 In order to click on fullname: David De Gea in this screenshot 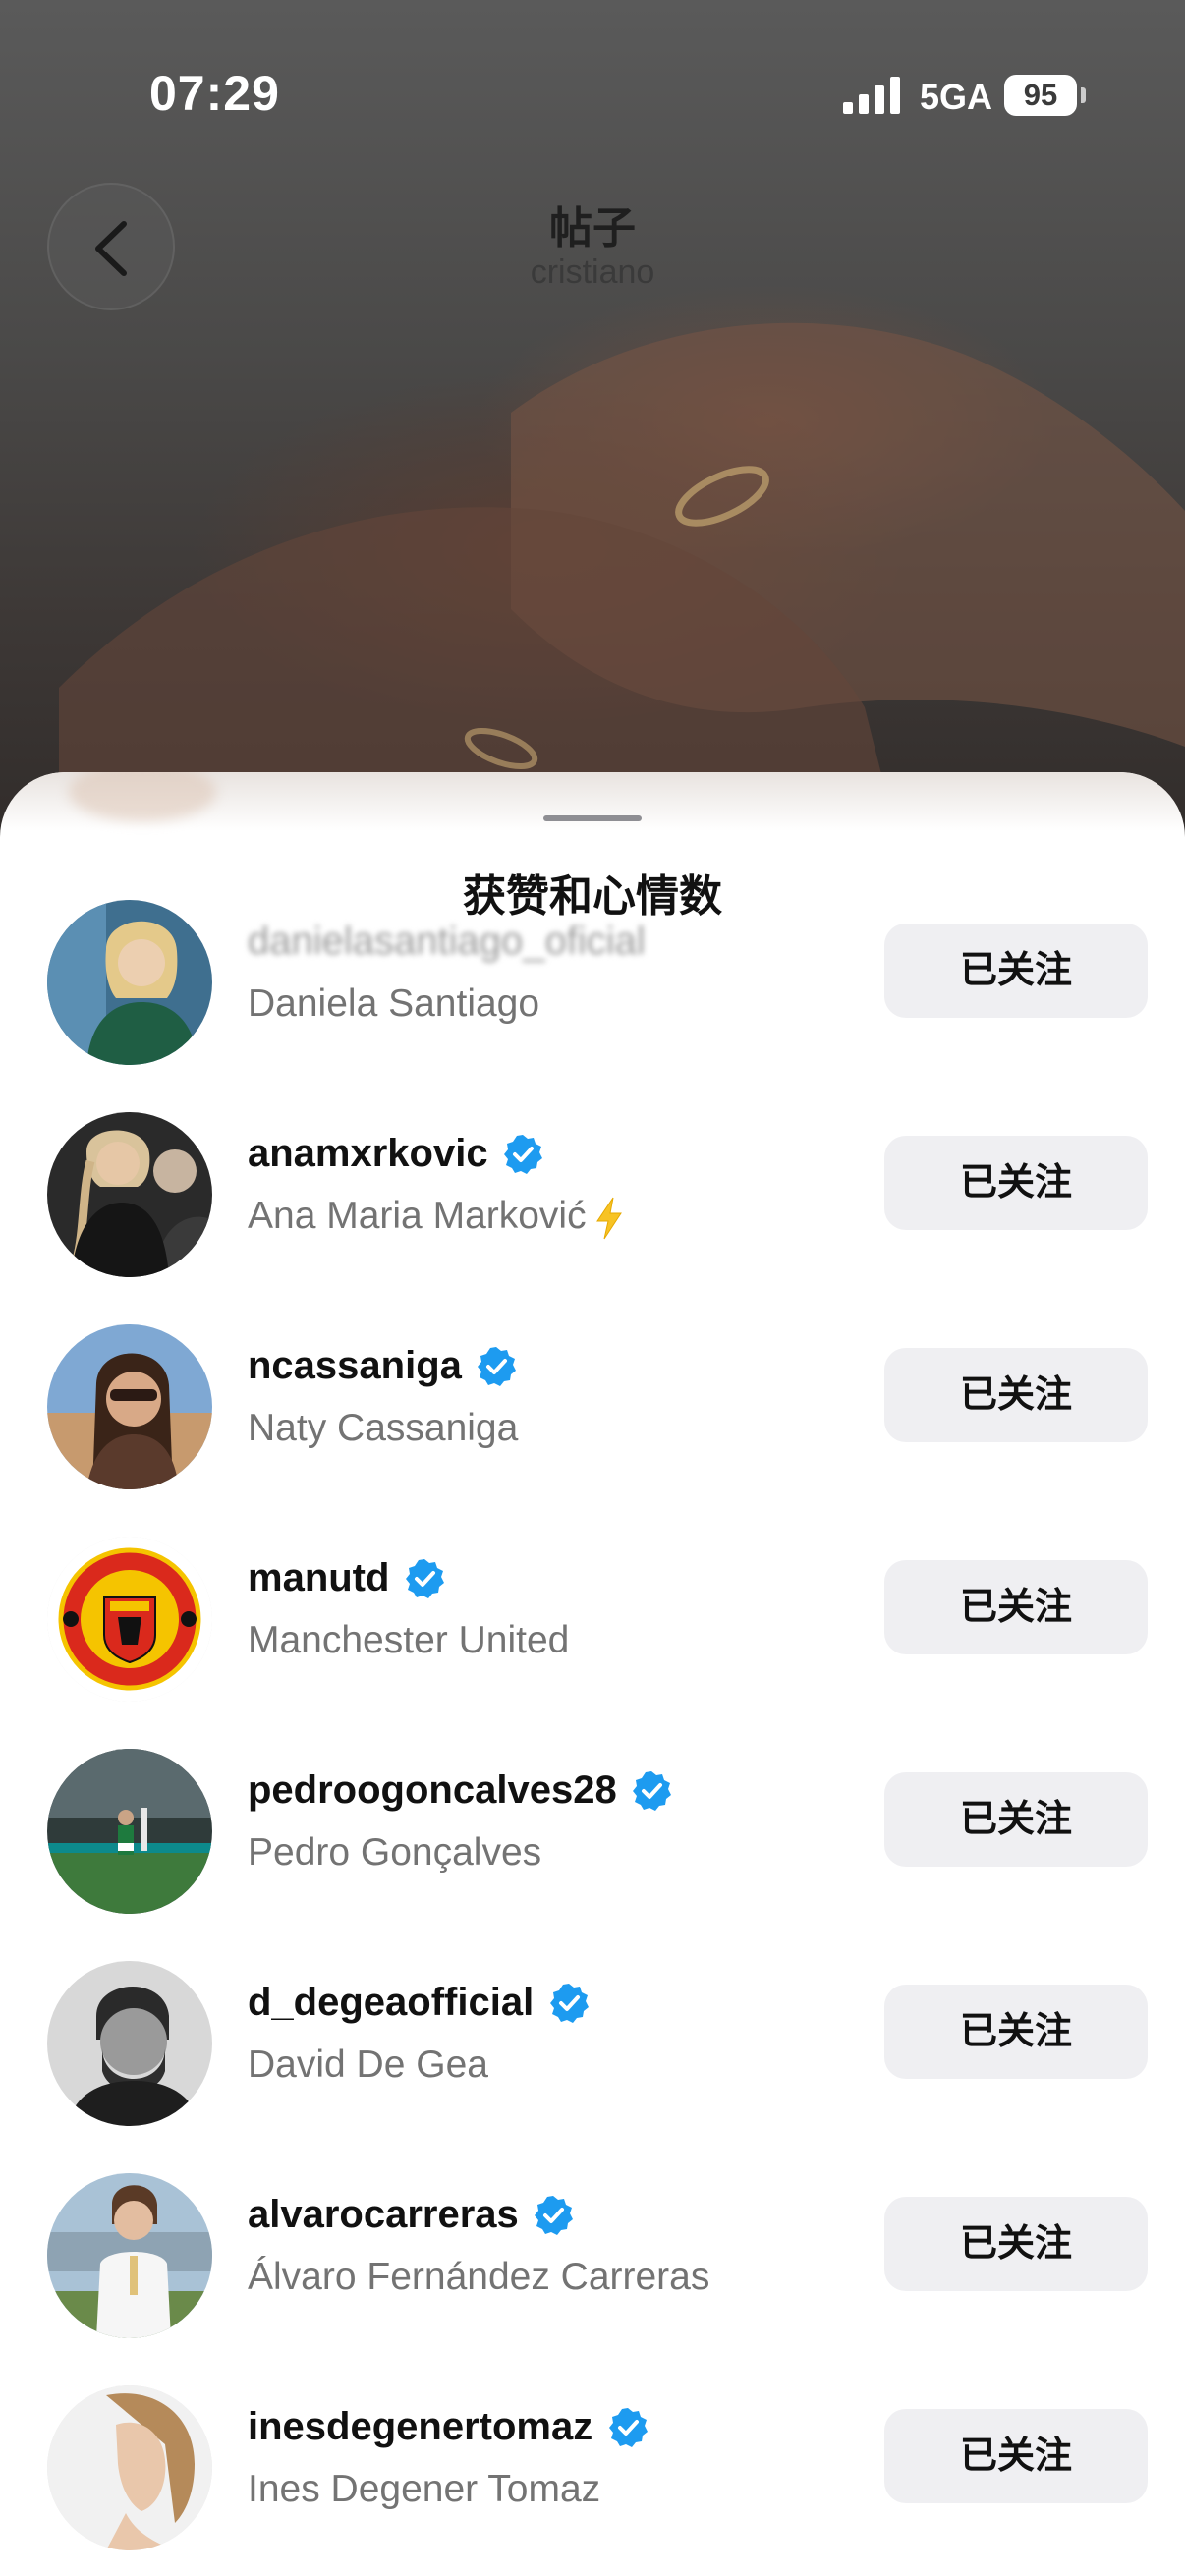, I will do `click(368, 2065)`.